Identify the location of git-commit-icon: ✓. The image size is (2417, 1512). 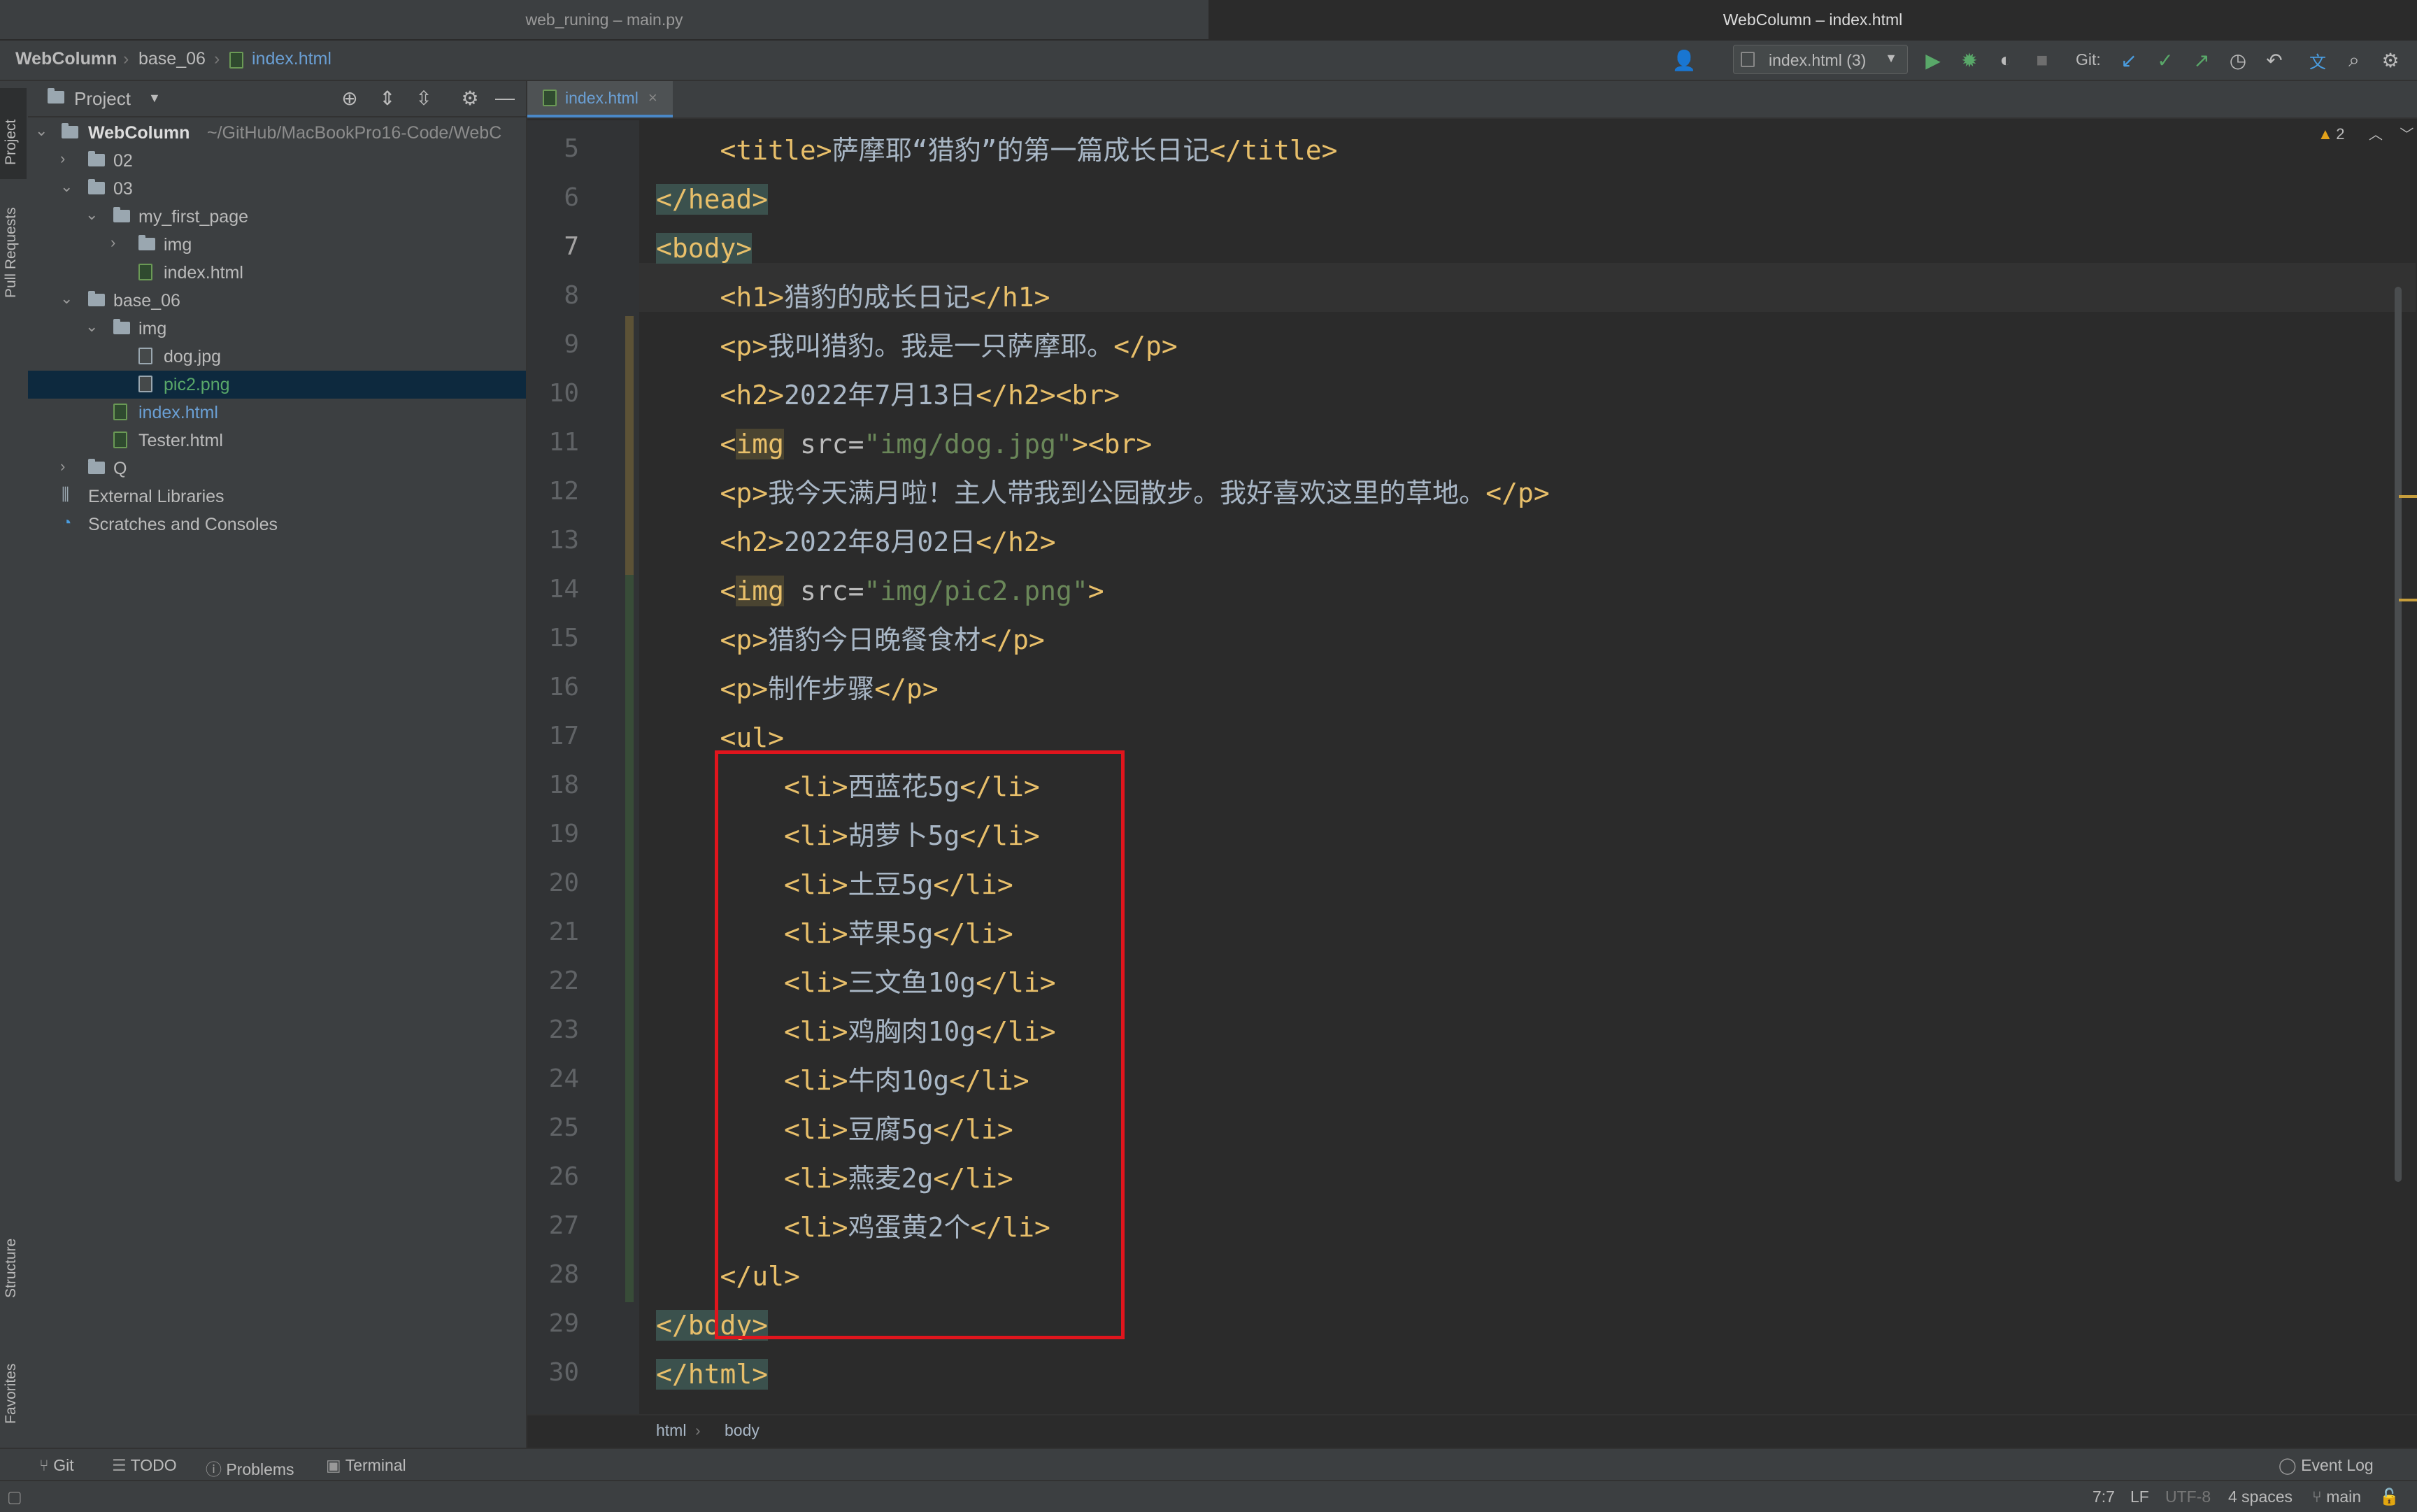
(2165, 60).